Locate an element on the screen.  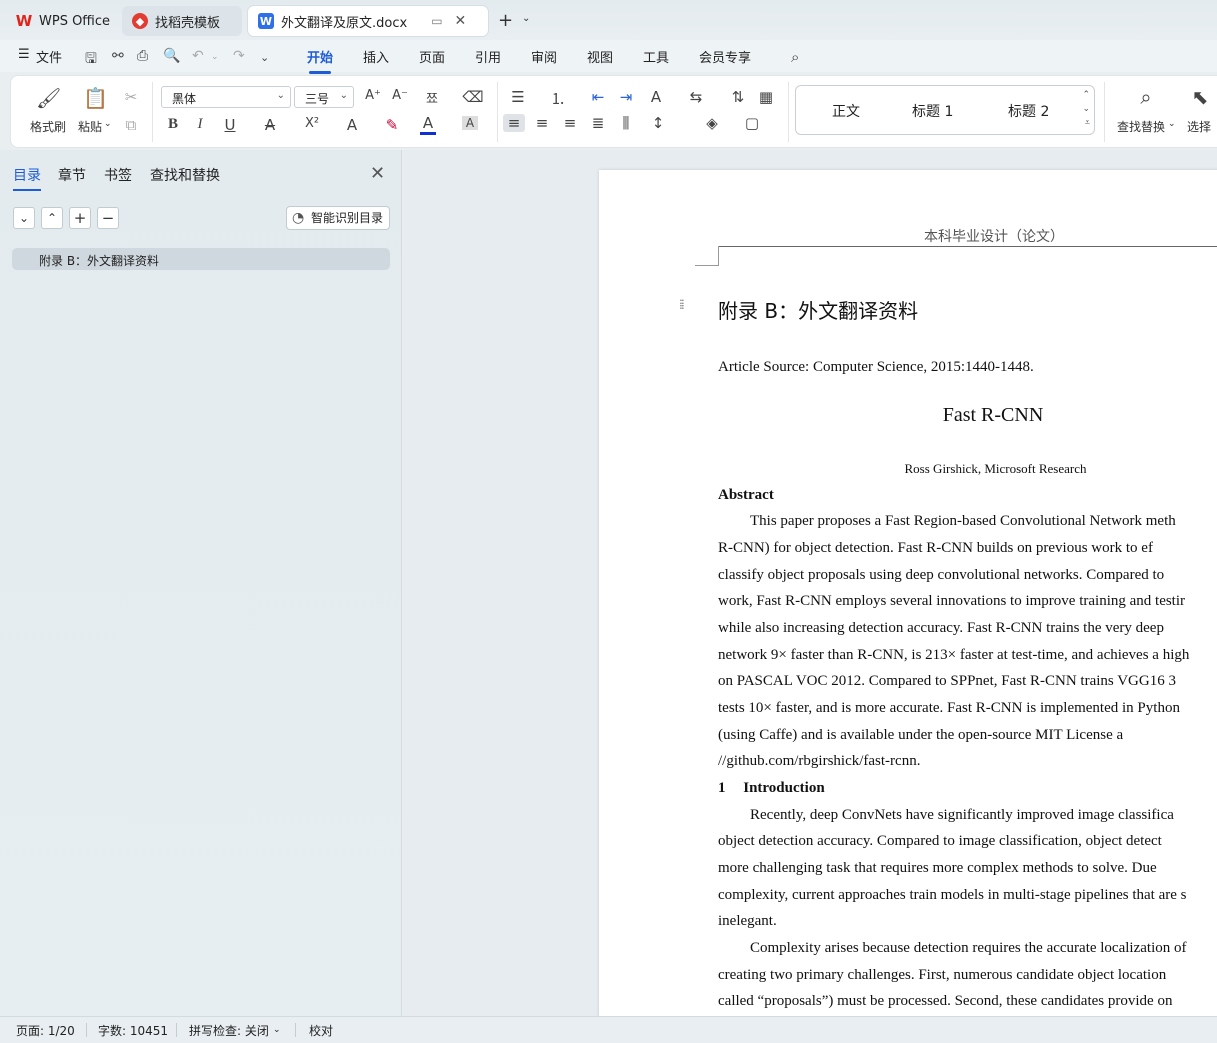
print-preview-icon: 🔍 is located at coordinates (171, 56).